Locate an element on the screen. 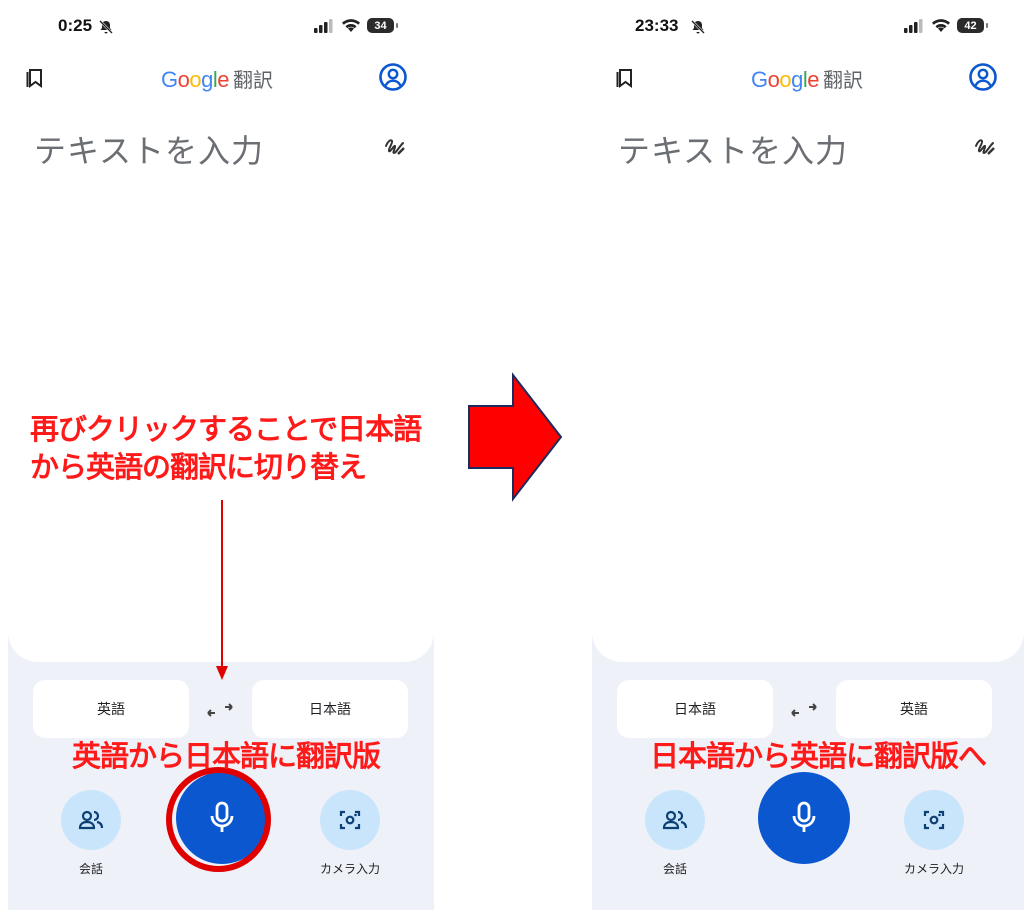  mic-icon is located at coordinates (804, 816).